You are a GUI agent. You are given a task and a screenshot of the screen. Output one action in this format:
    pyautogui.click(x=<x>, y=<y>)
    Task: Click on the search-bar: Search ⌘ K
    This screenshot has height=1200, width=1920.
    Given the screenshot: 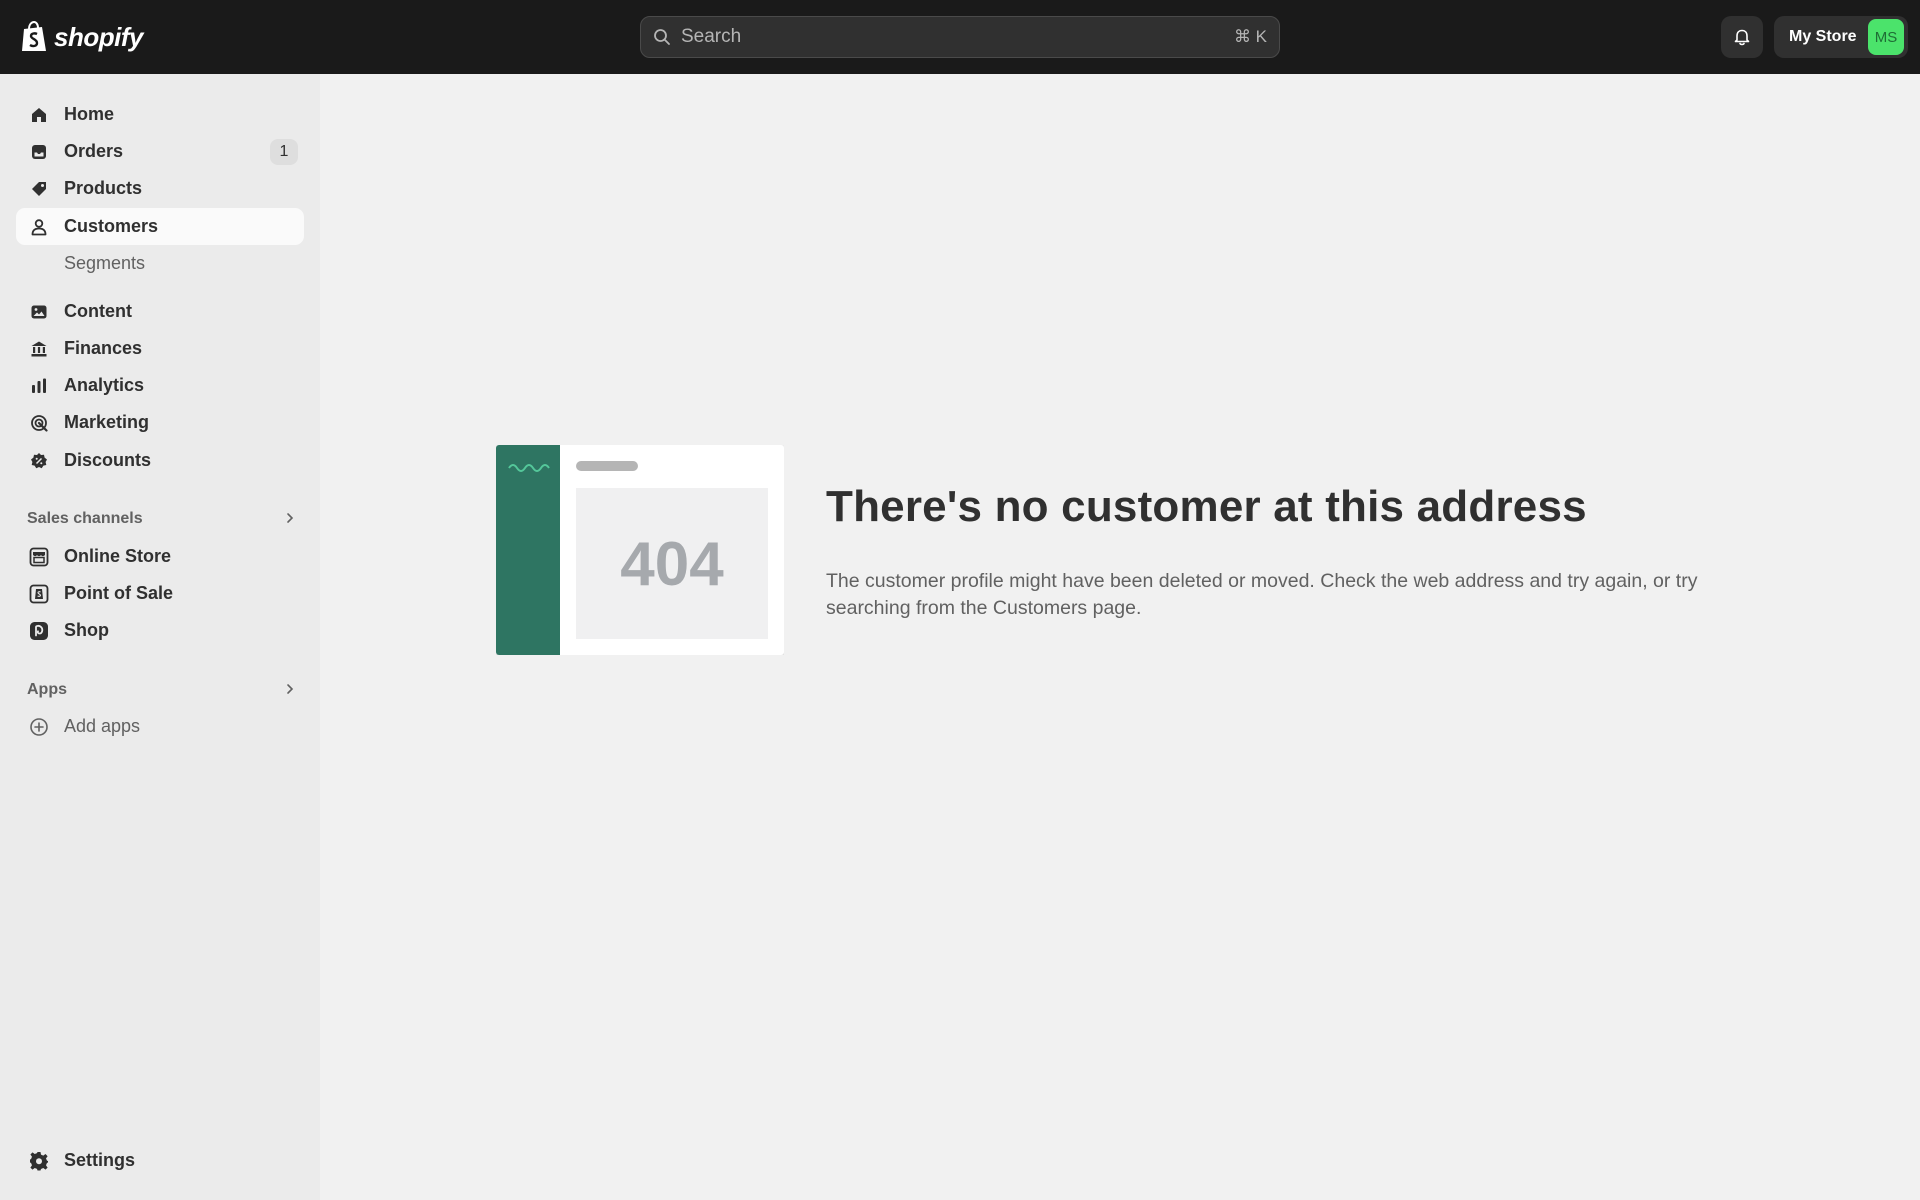 What is the action you would take?
    pyautogui.click(x=960, y=37)
    